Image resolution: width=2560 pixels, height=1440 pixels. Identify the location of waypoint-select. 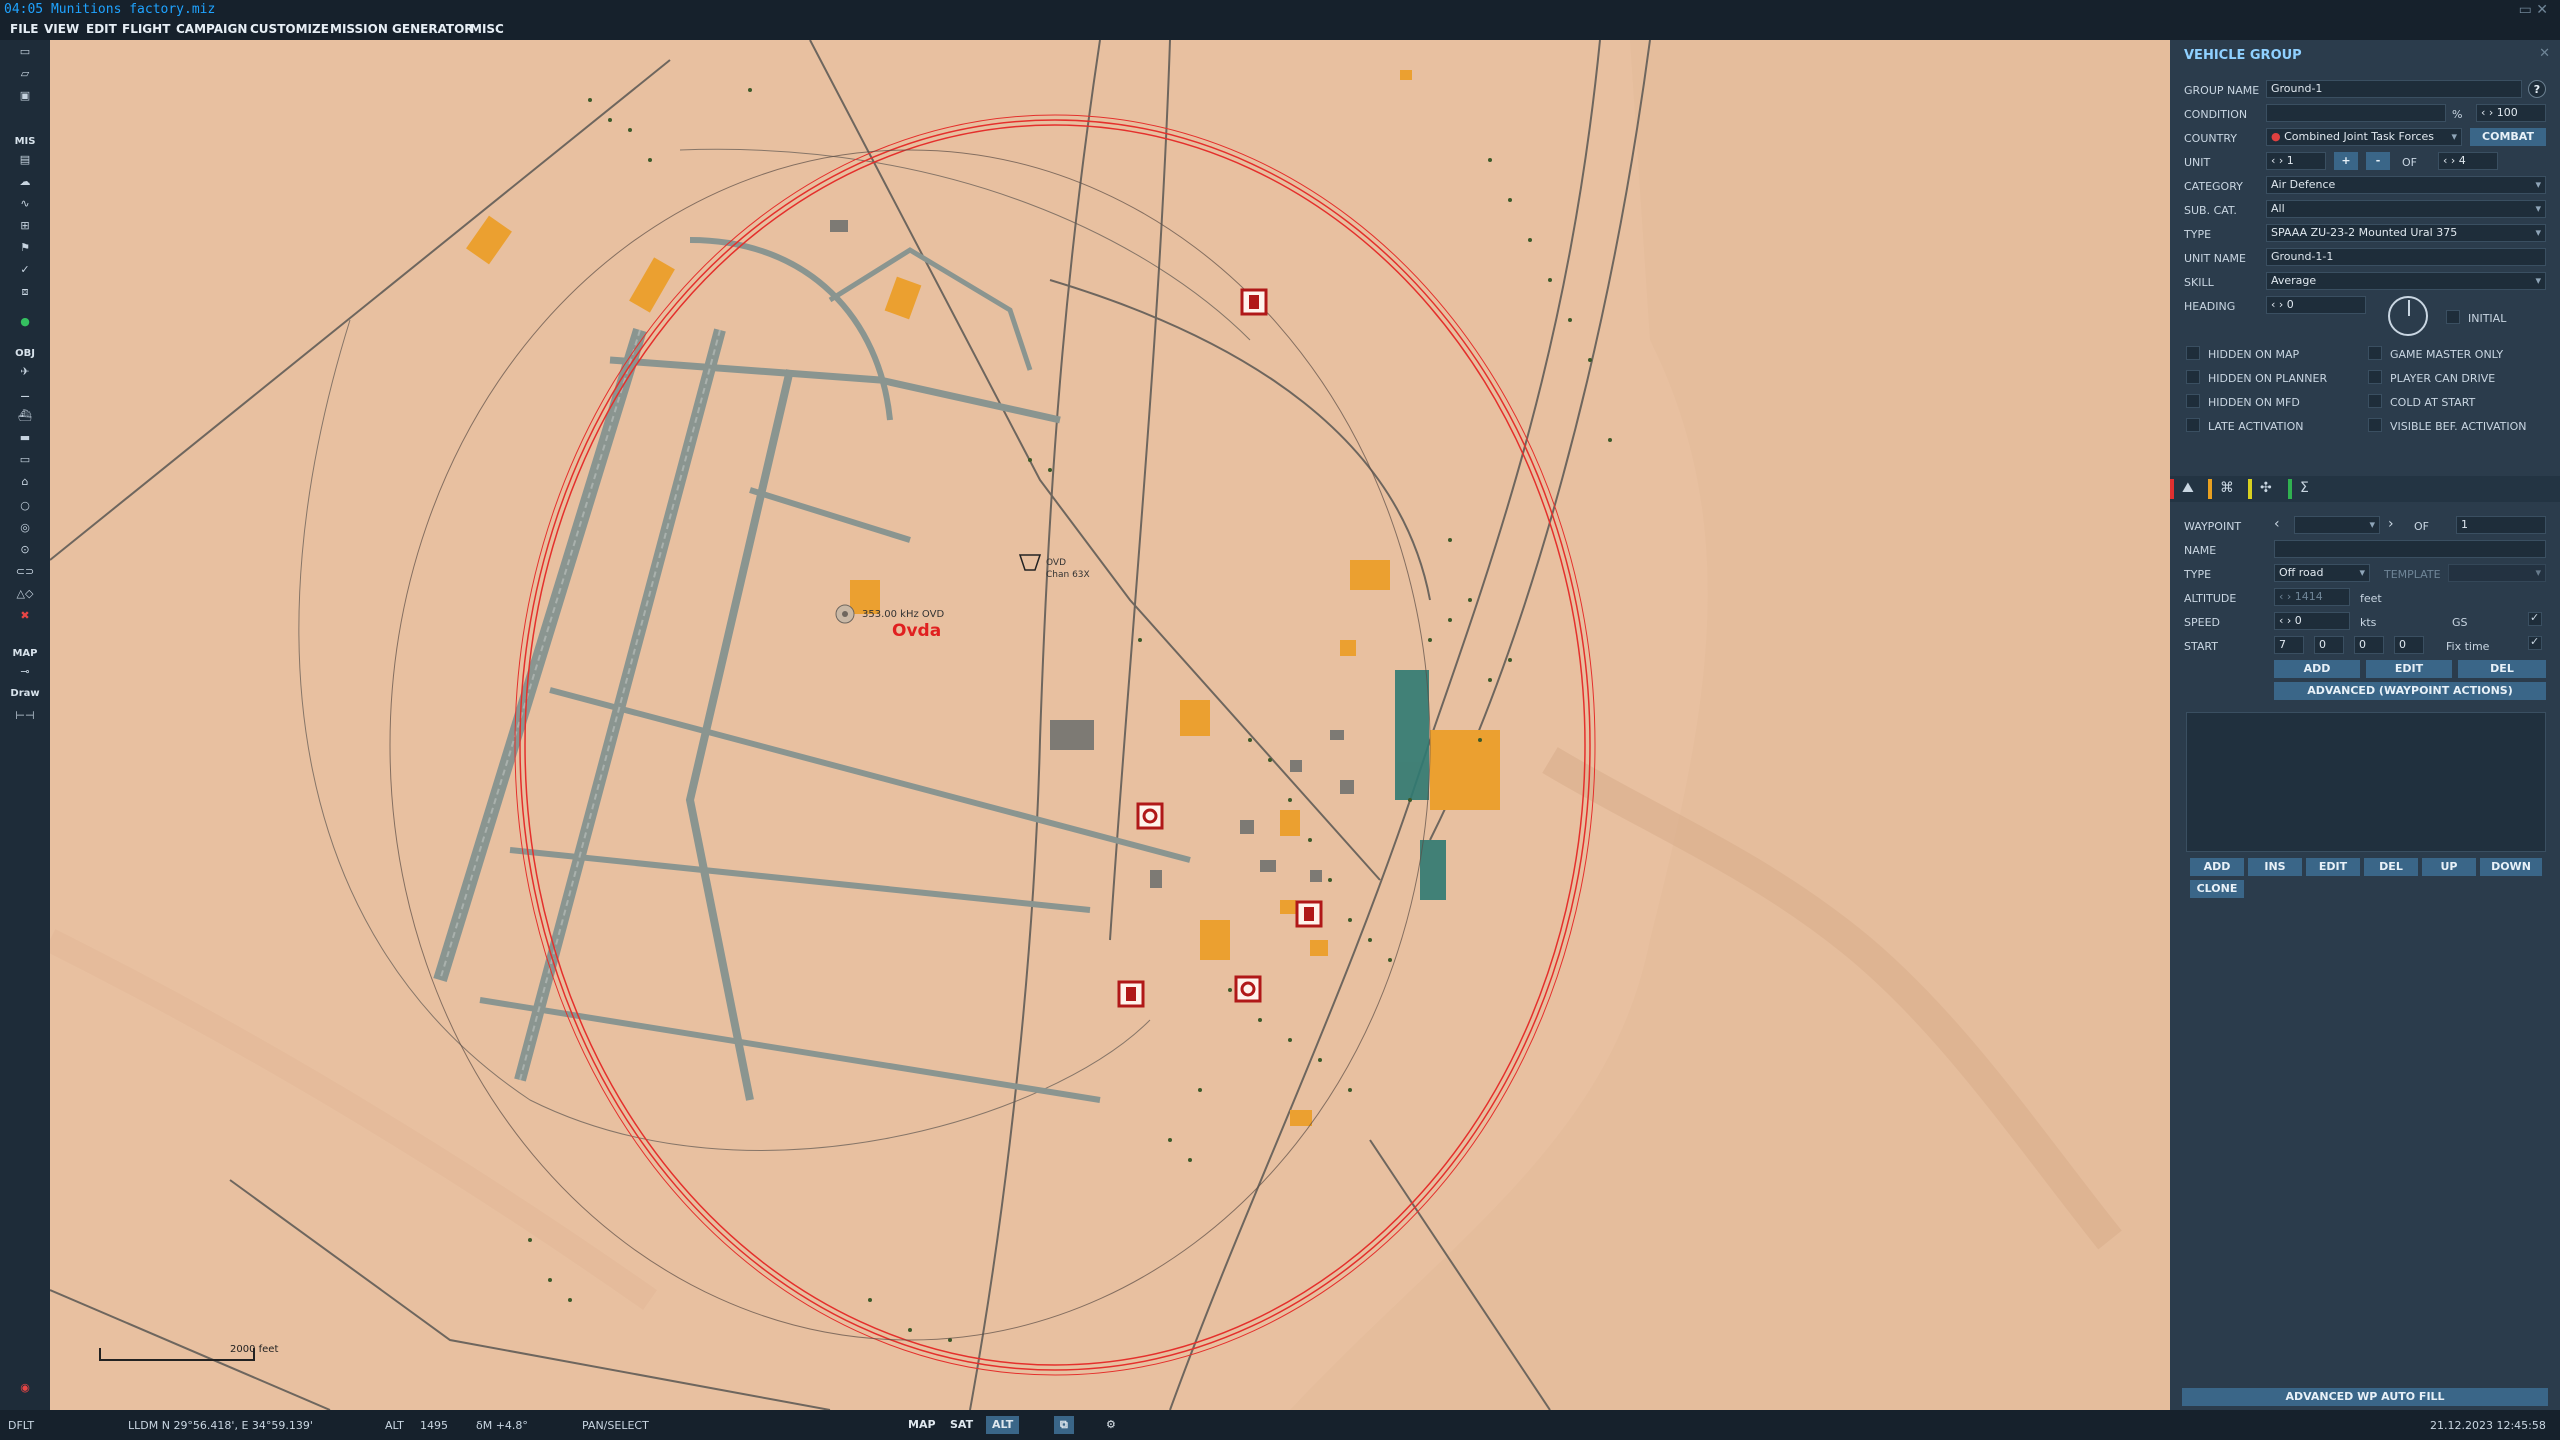
(2337, 525).